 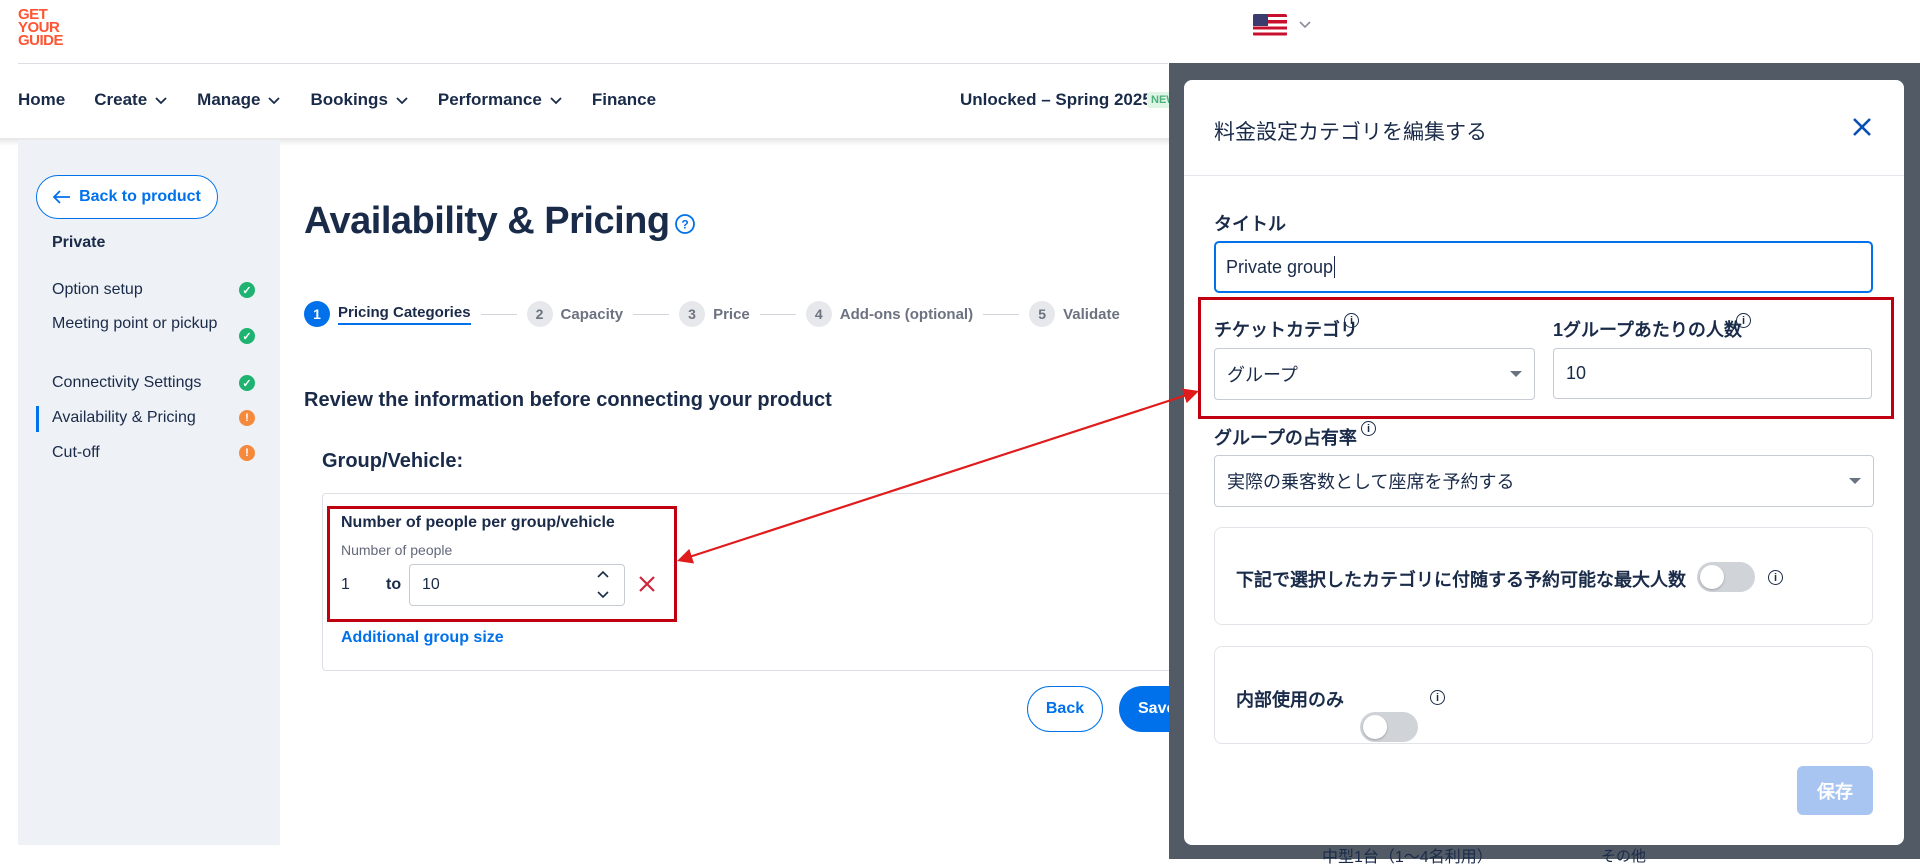 I want to click on max-people-toggle, so click(x=1726, y=577).